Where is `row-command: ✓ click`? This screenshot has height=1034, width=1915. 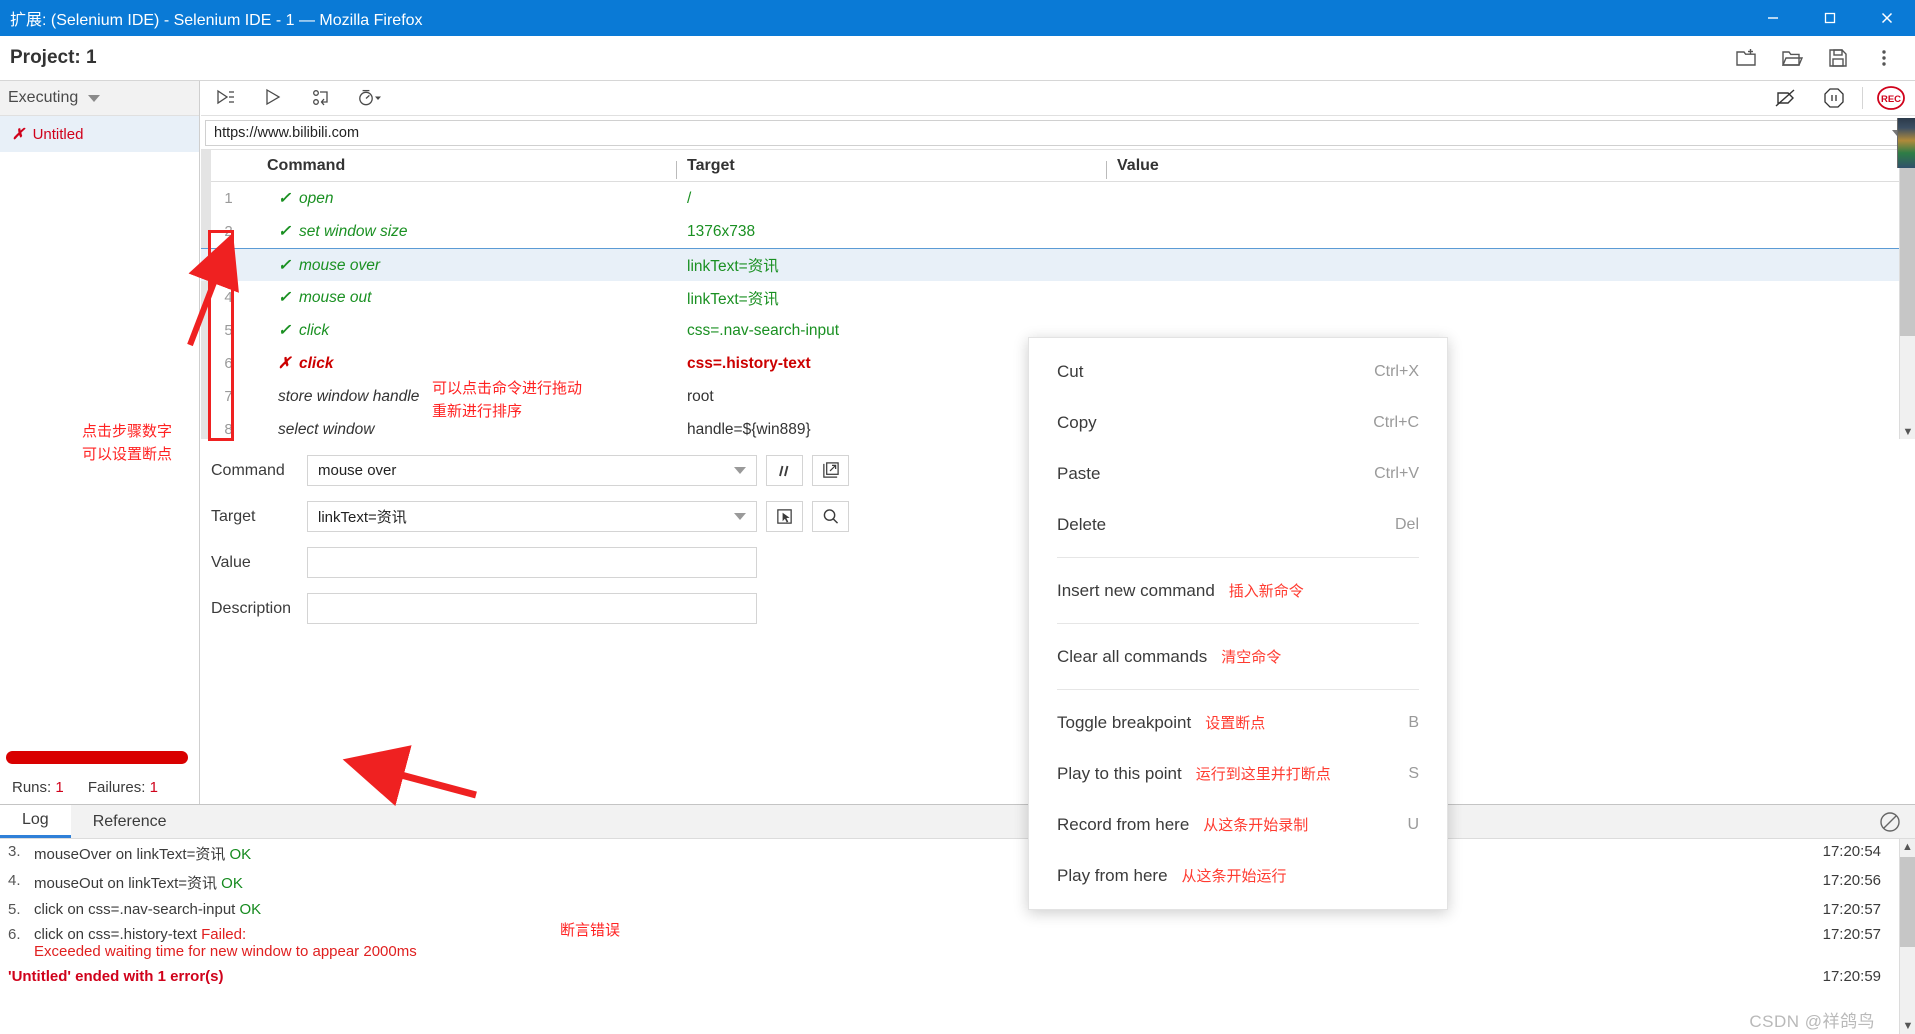
row-command: ✓ click is located at coordinates (466, 330).